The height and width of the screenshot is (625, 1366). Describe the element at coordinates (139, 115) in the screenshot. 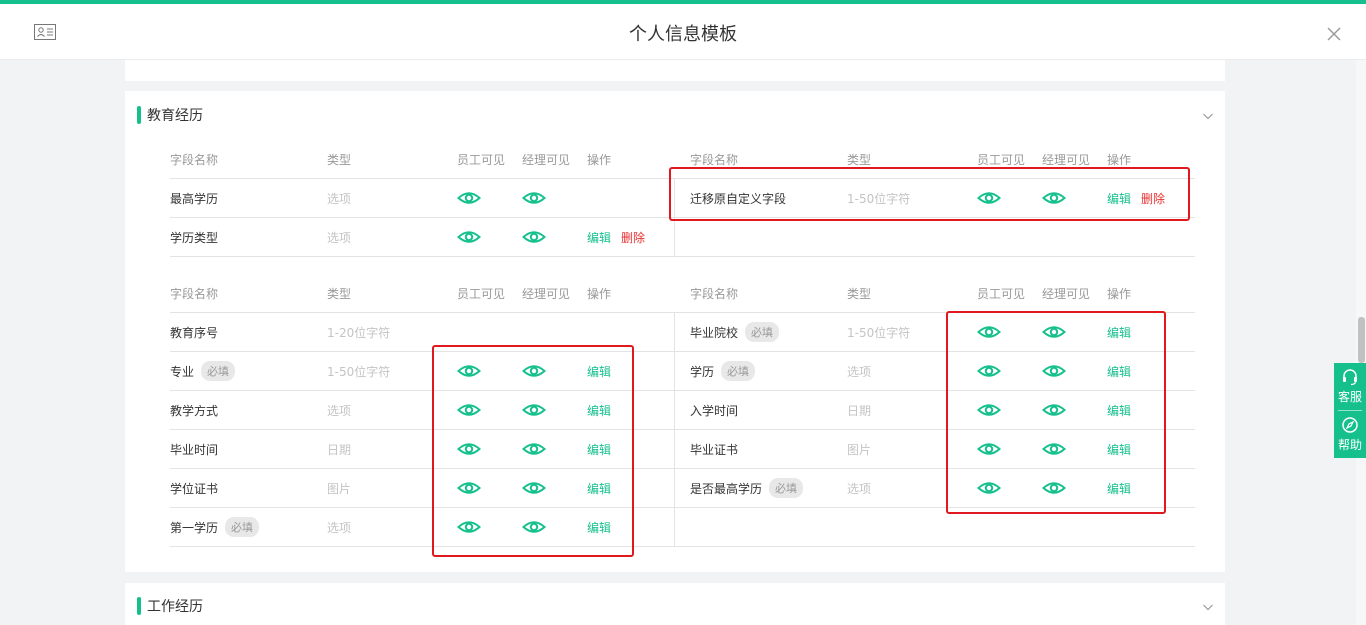

I see `section-accent-bar` at that location.